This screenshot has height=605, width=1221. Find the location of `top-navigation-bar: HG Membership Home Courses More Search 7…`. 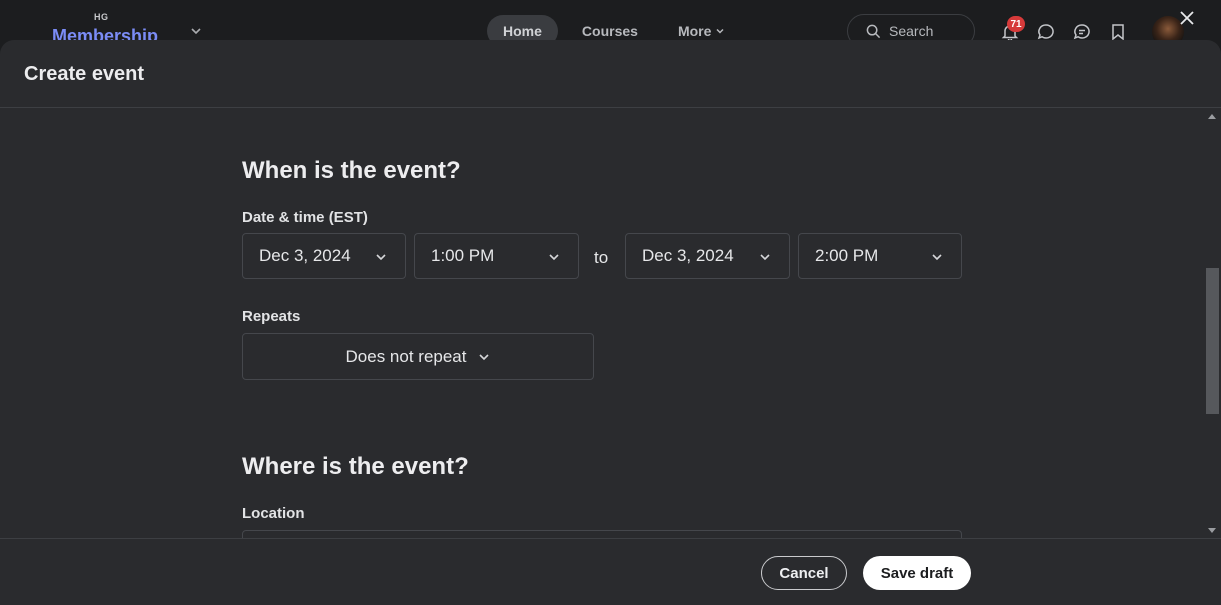

top-navigation-bar: HG Membership Home Courses More Search 7… is located at coordinates (610, 24).